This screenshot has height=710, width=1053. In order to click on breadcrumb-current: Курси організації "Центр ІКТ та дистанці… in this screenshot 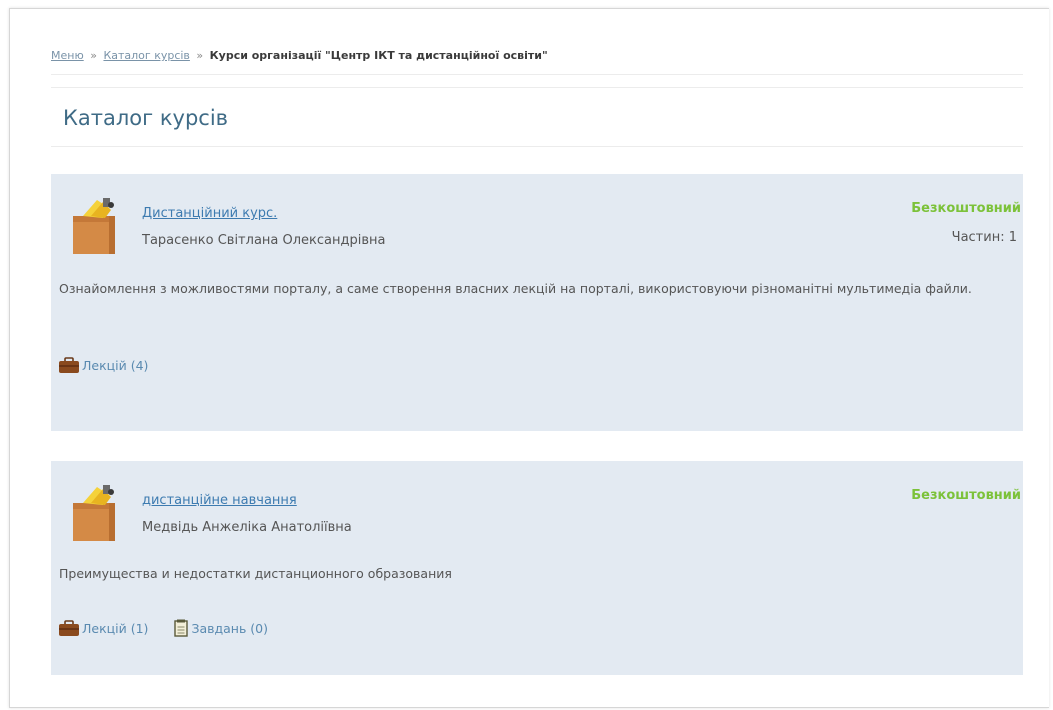, I will do `click(378, 55)`.